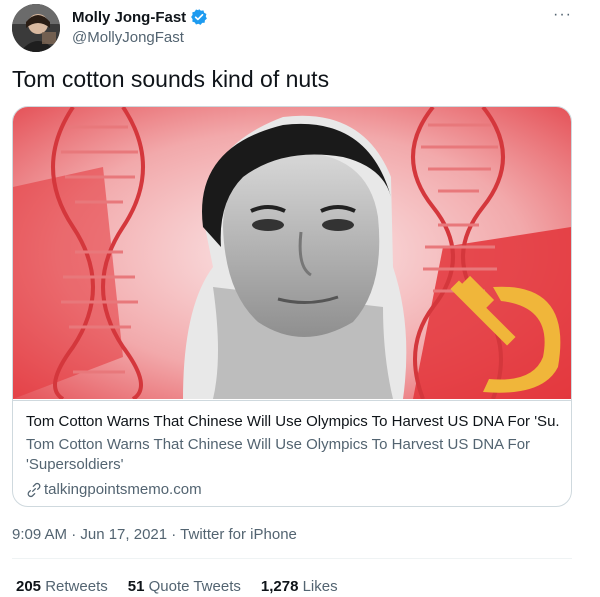  I want to click on author-name-row: Molly Jong-Fast, so click(140, 17).